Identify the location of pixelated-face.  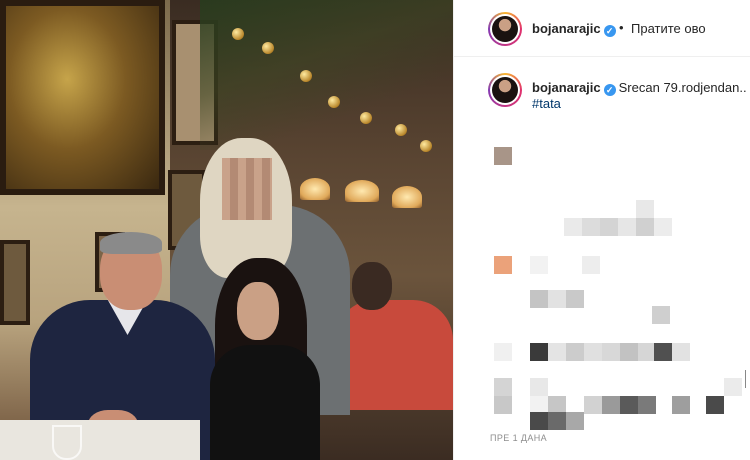
(247, 189).